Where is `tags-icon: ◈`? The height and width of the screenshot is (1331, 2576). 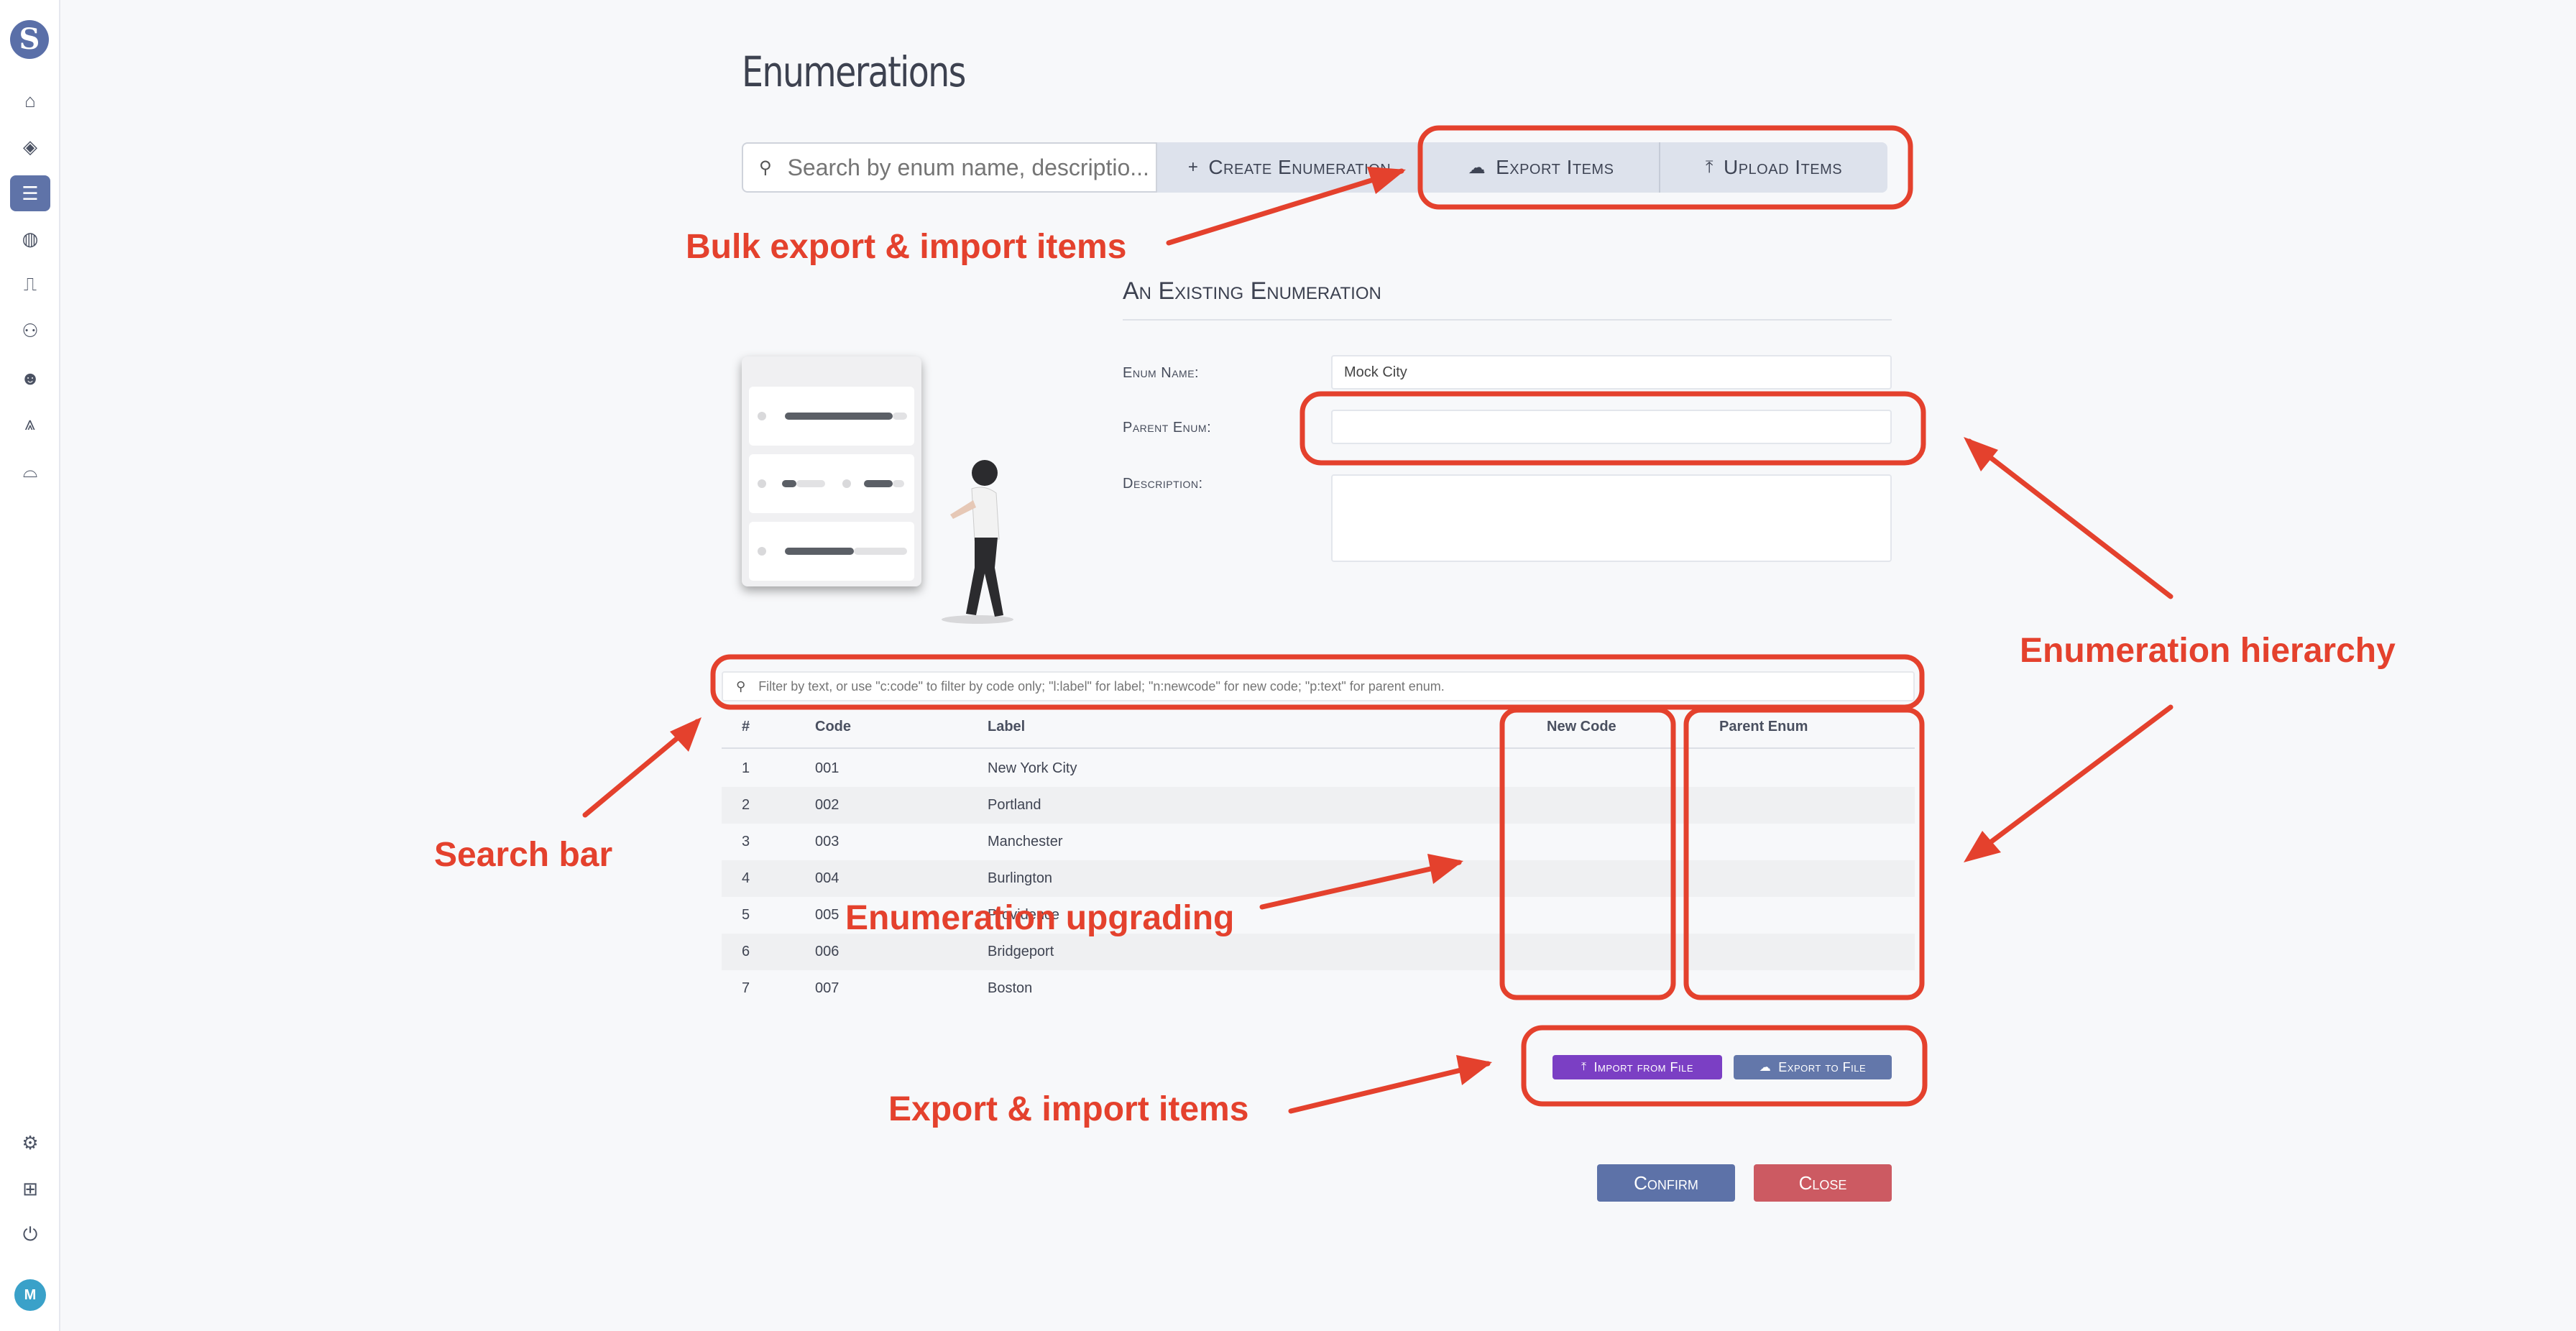 tags-icon: ◈ is located at coordinates (30, 146).